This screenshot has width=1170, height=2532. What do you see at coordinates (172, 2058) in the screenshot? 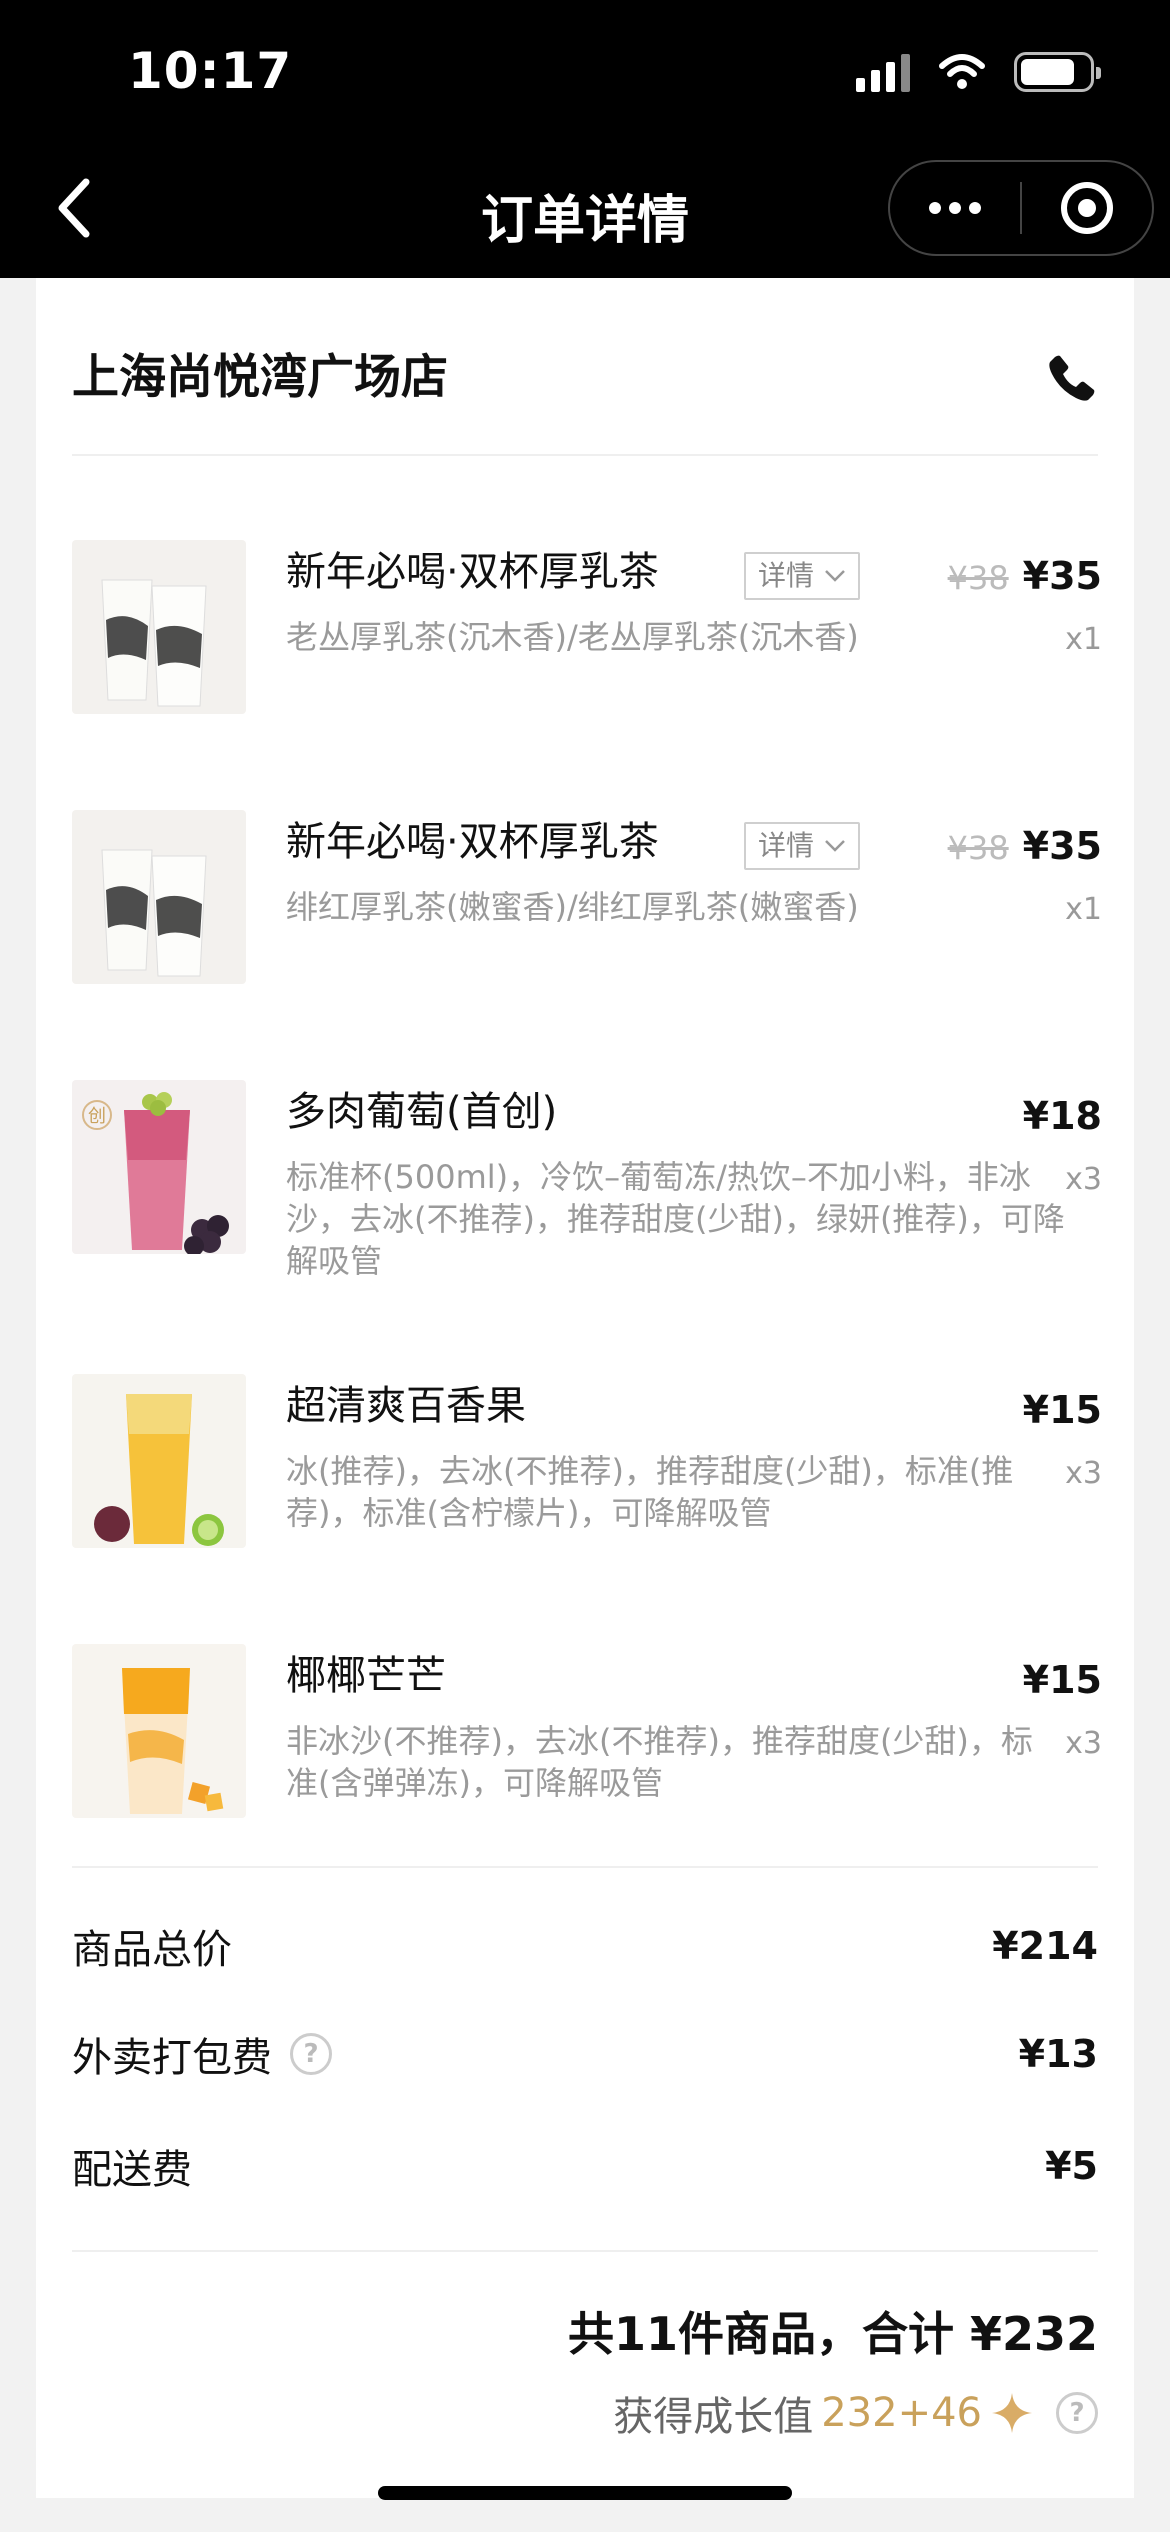
I see `packing-fee-label: 外卖打包费` at bounding box center [172, 2058].